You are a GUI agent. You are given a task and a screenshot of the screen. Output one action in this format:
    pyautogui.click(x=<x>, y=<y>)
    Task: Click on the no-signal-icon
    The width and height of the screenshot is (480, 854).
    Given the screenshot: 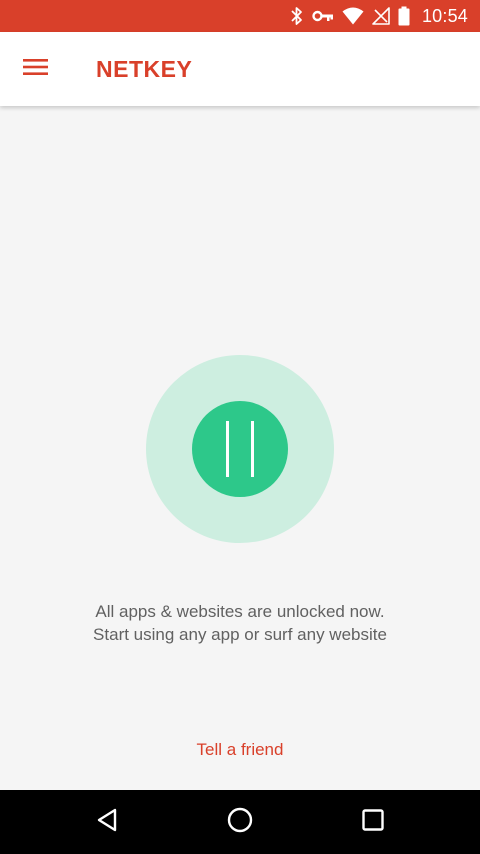 What is the action you would take?
    pyautogui.click(x=381, y=16)
    